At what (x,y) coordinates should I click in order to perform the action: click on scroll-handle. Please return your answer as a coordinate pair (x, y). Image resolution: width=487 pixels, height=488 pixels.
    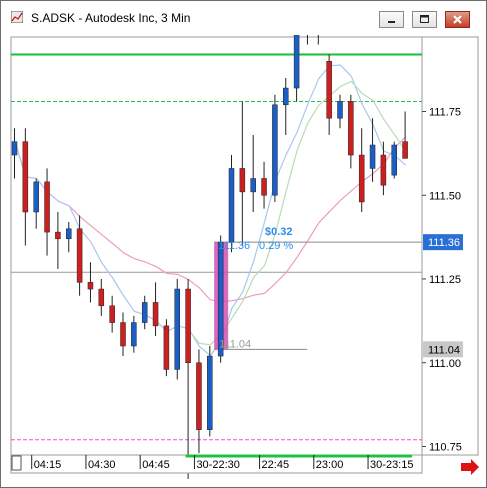
    Looking at the image, I should click on (16, 463).